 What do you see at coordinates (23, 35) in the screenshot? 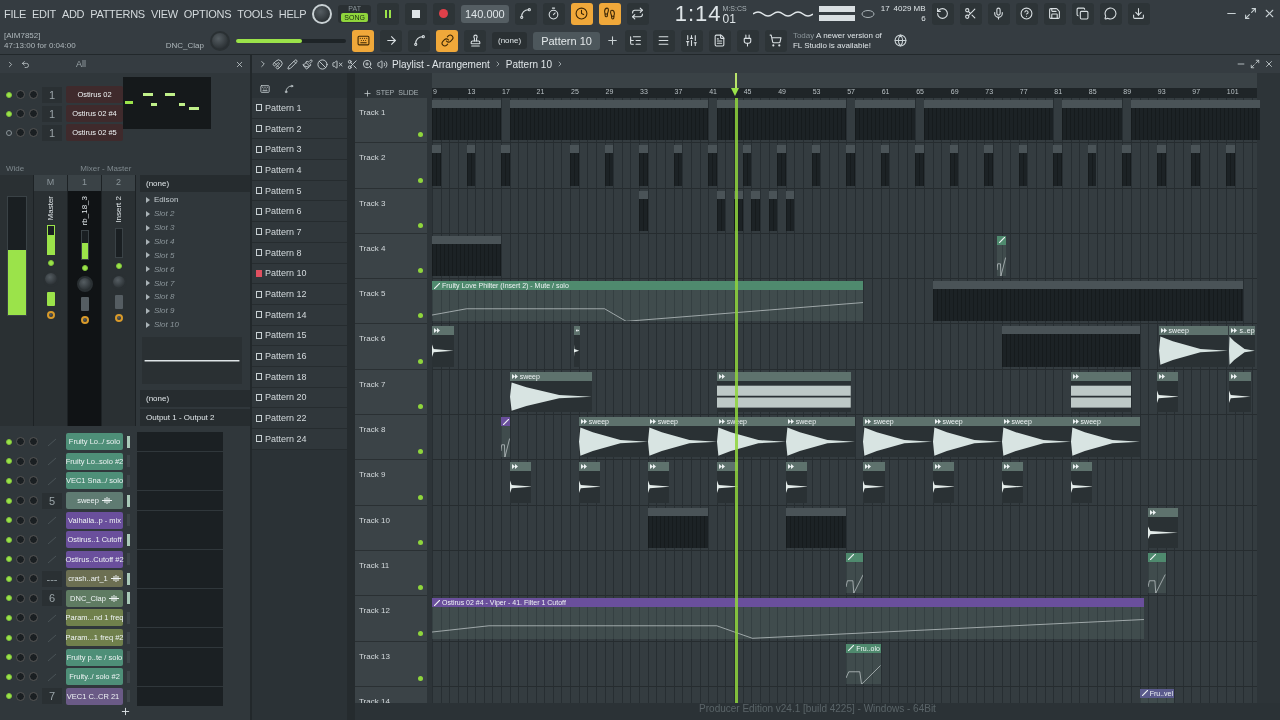
I see `hint-text: [AIM7852]` at bounding box center [23, 35].